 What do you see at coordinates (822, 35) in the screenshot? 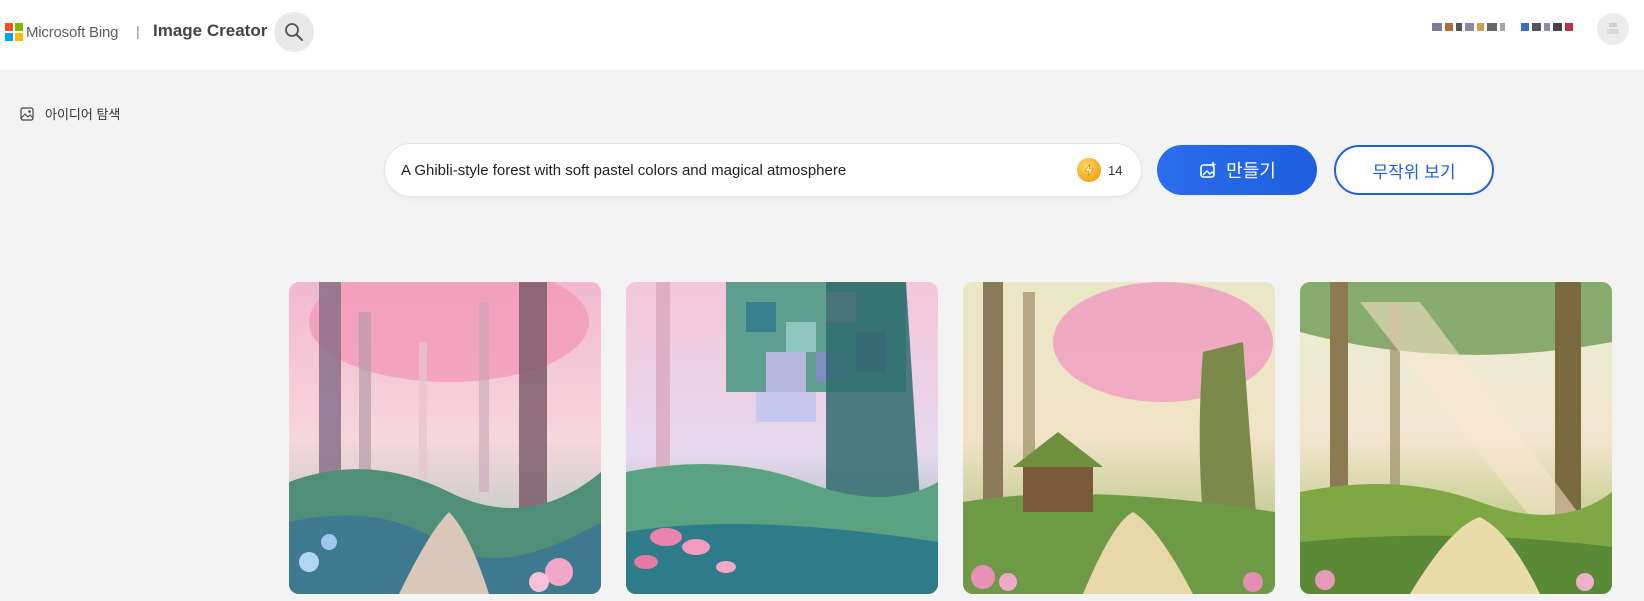
I see `top-header: Microsoft Bing | Image Creator` at bounding box center [822, 35].